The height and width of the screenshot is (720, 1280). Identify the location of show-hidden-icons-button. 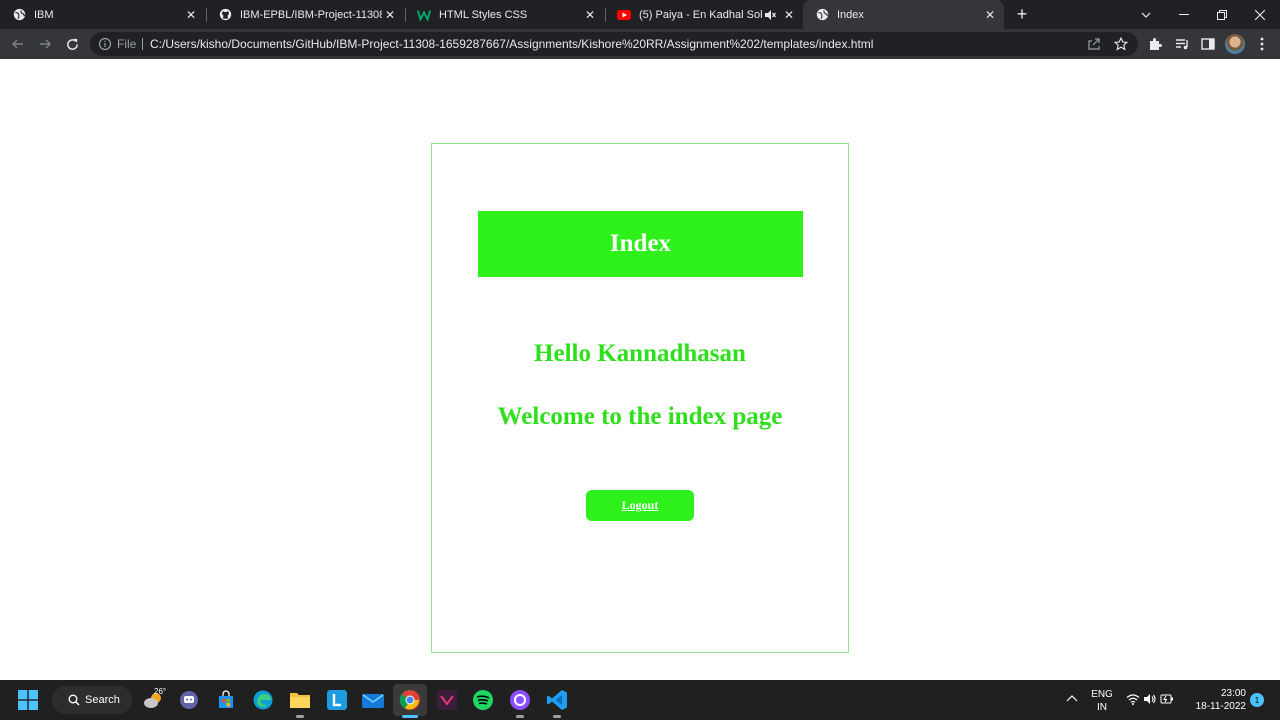
(1072, 699).